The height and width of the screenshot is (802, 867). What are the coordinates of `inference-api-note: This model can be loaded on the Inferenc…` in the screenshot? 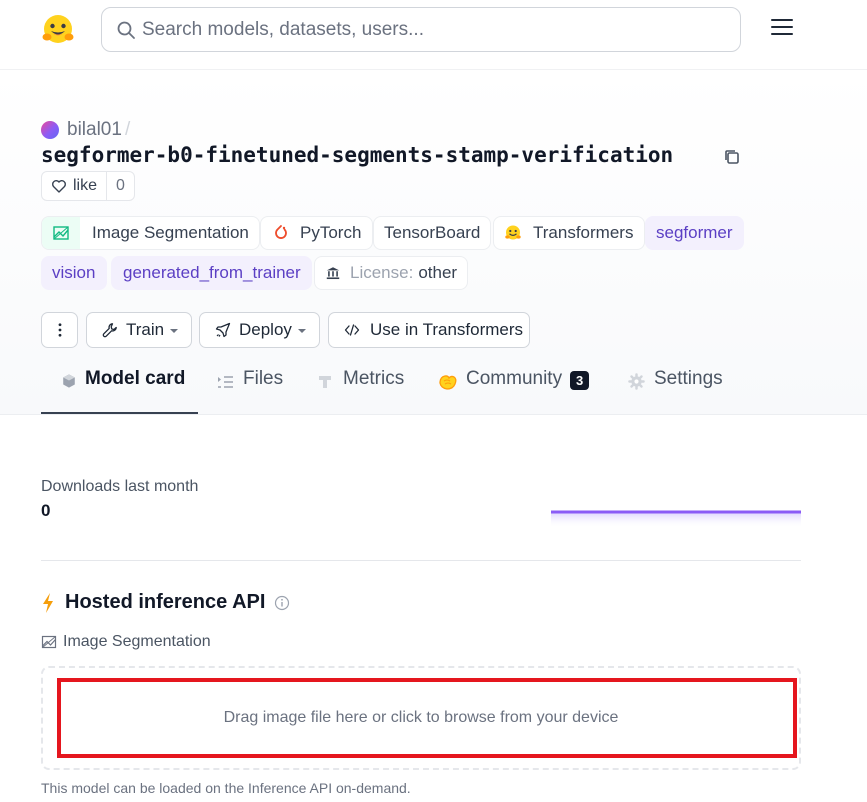 It's located at (226, 788).